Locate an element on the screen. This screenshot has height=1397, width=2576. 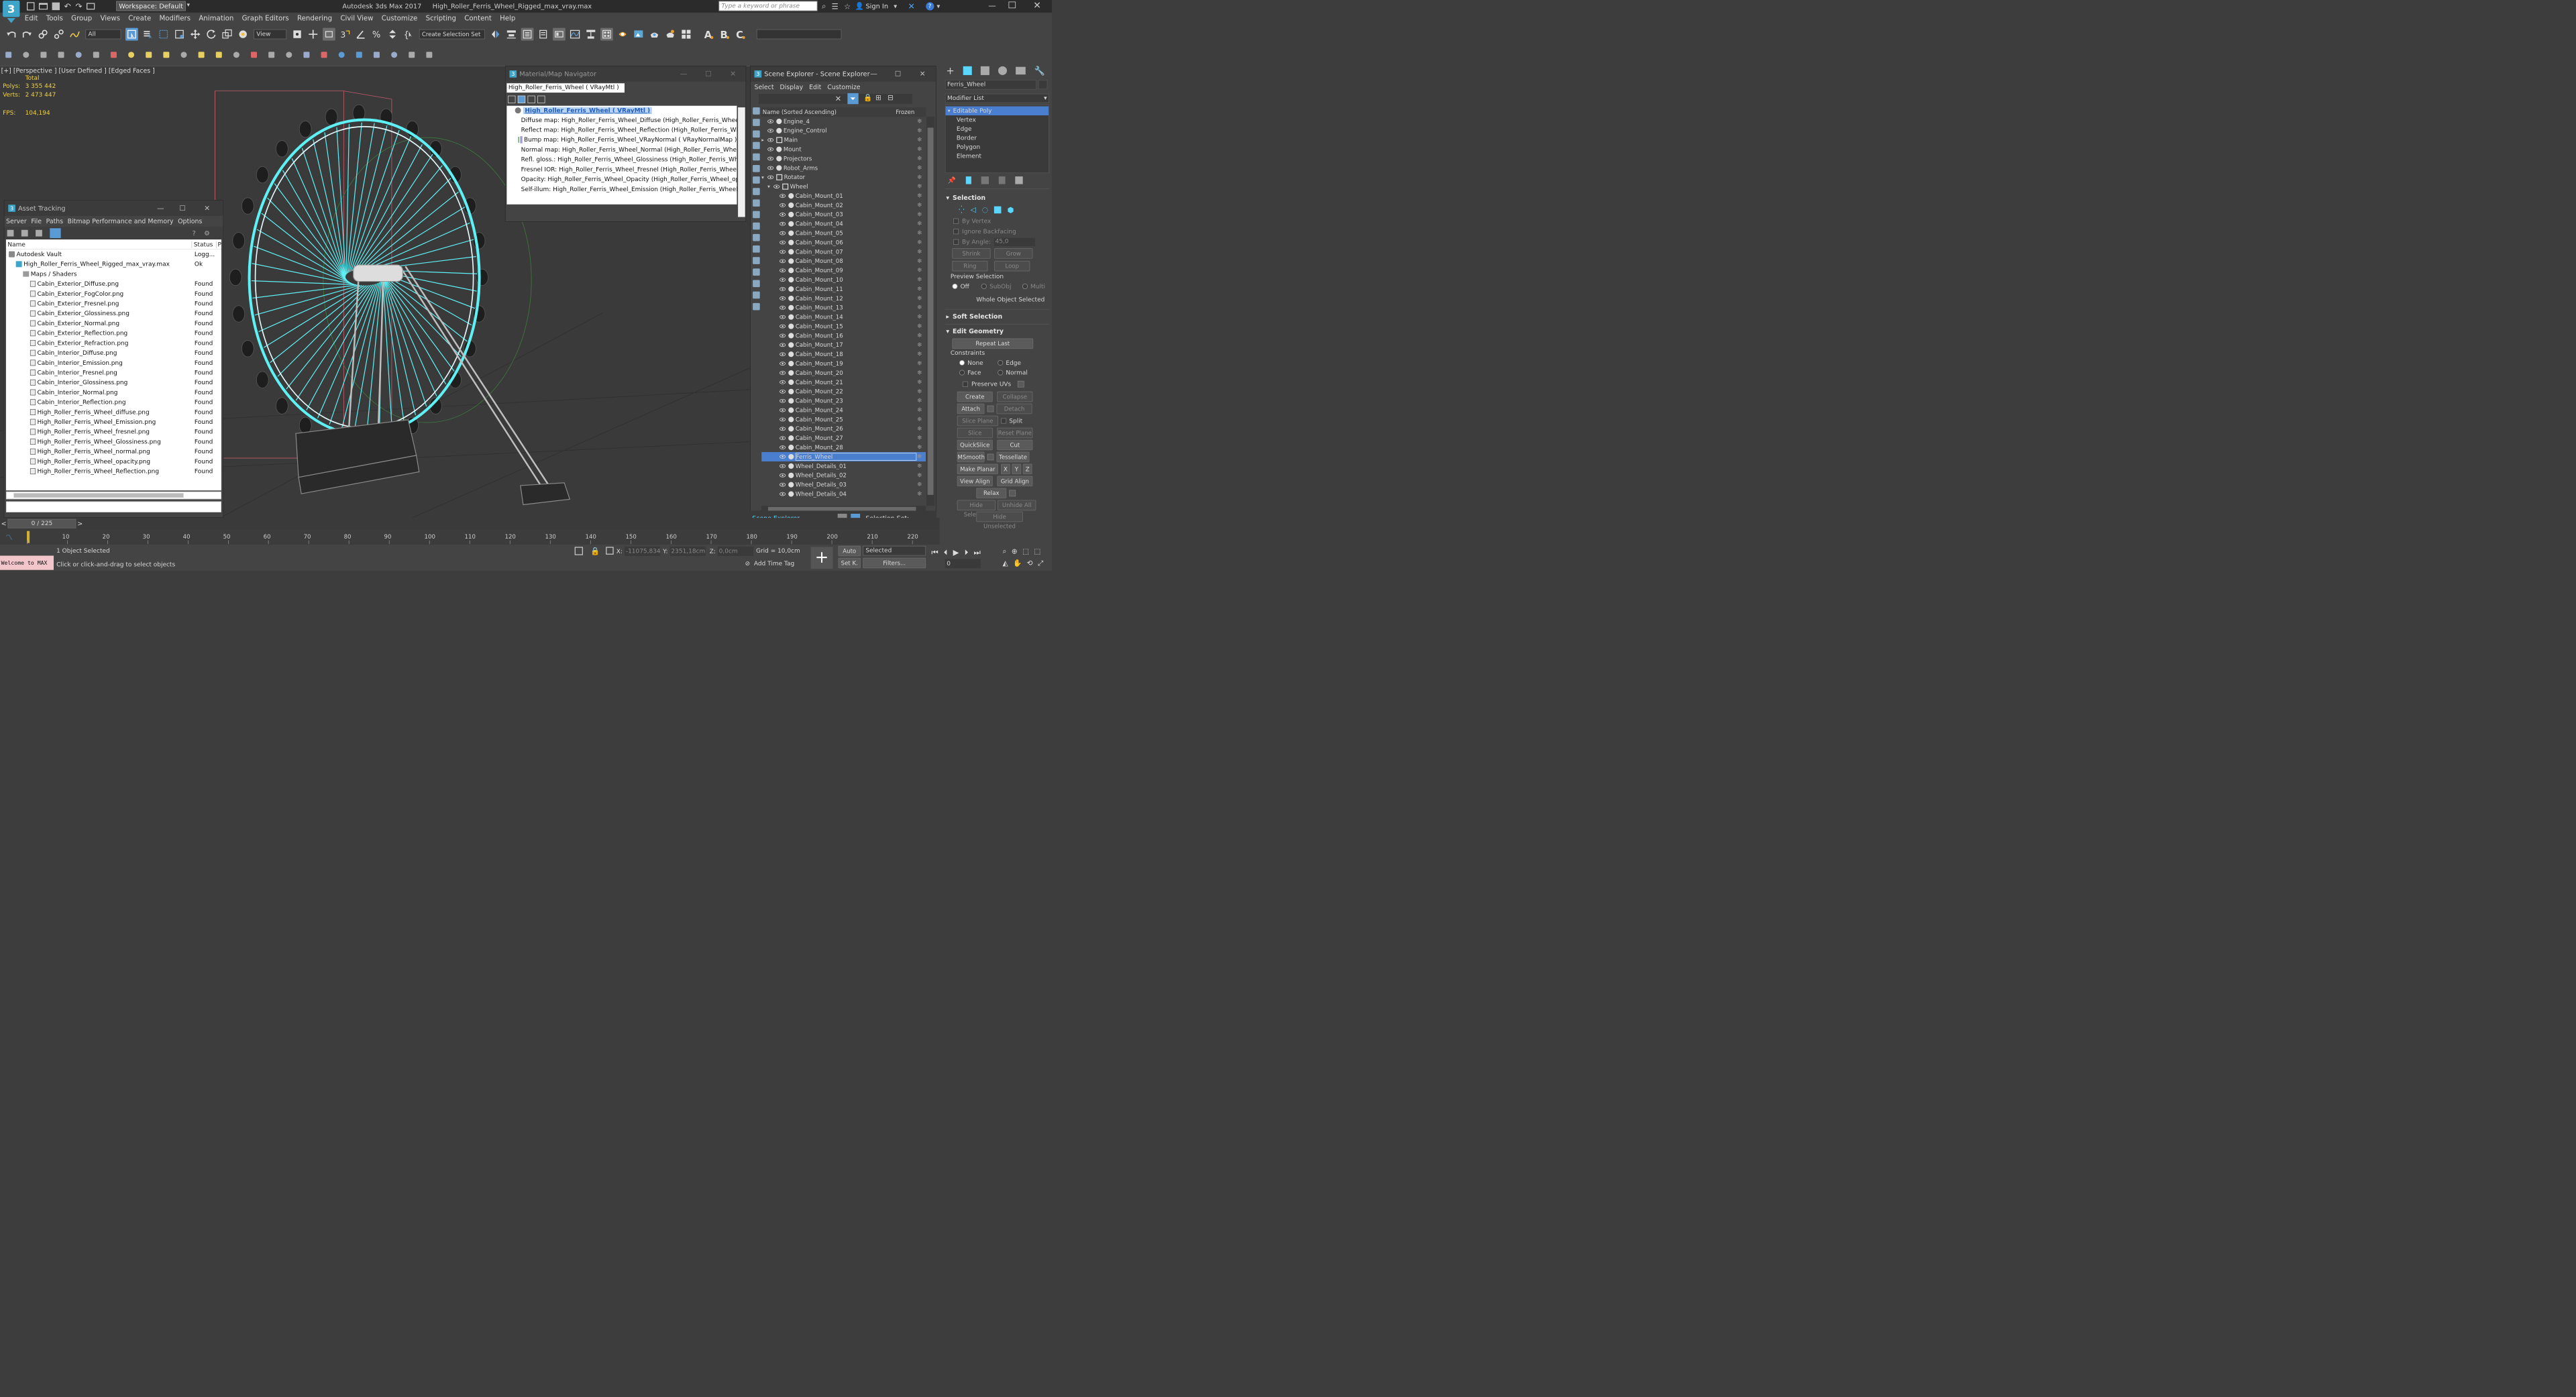
menu-help: Help is located at coordinates (507, 18).